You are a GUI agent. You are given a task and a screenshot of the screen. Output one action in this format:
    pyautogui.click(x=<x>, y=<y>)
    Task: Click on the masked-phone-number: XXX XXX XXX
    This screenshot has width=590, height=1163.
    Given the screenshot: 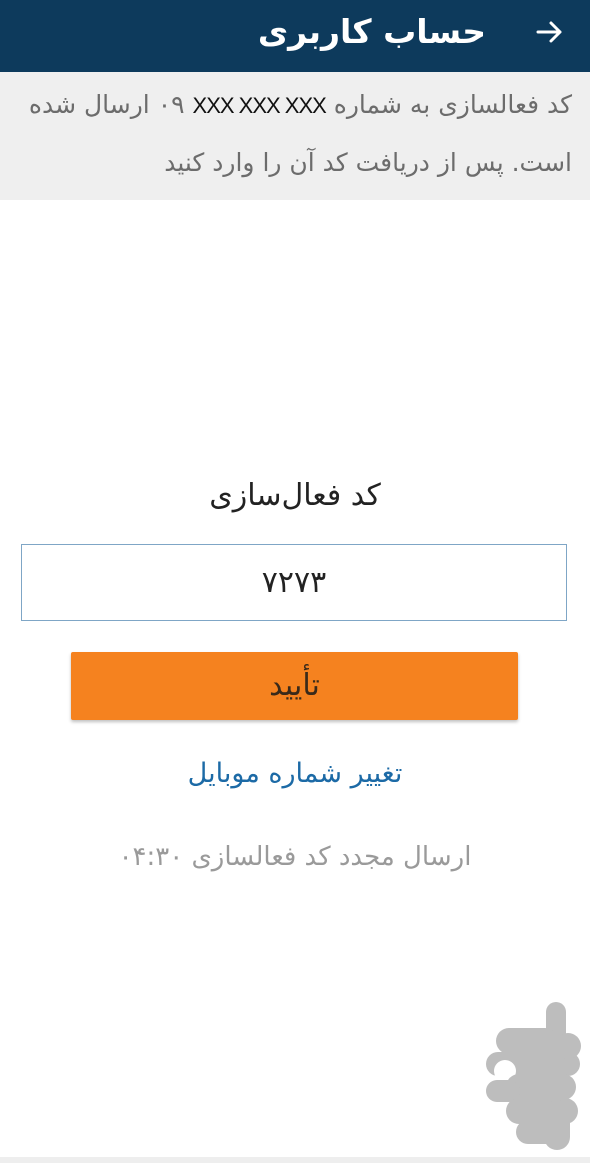 What is the action you would take?
    pyautogui.click(x=259, y=105)
    